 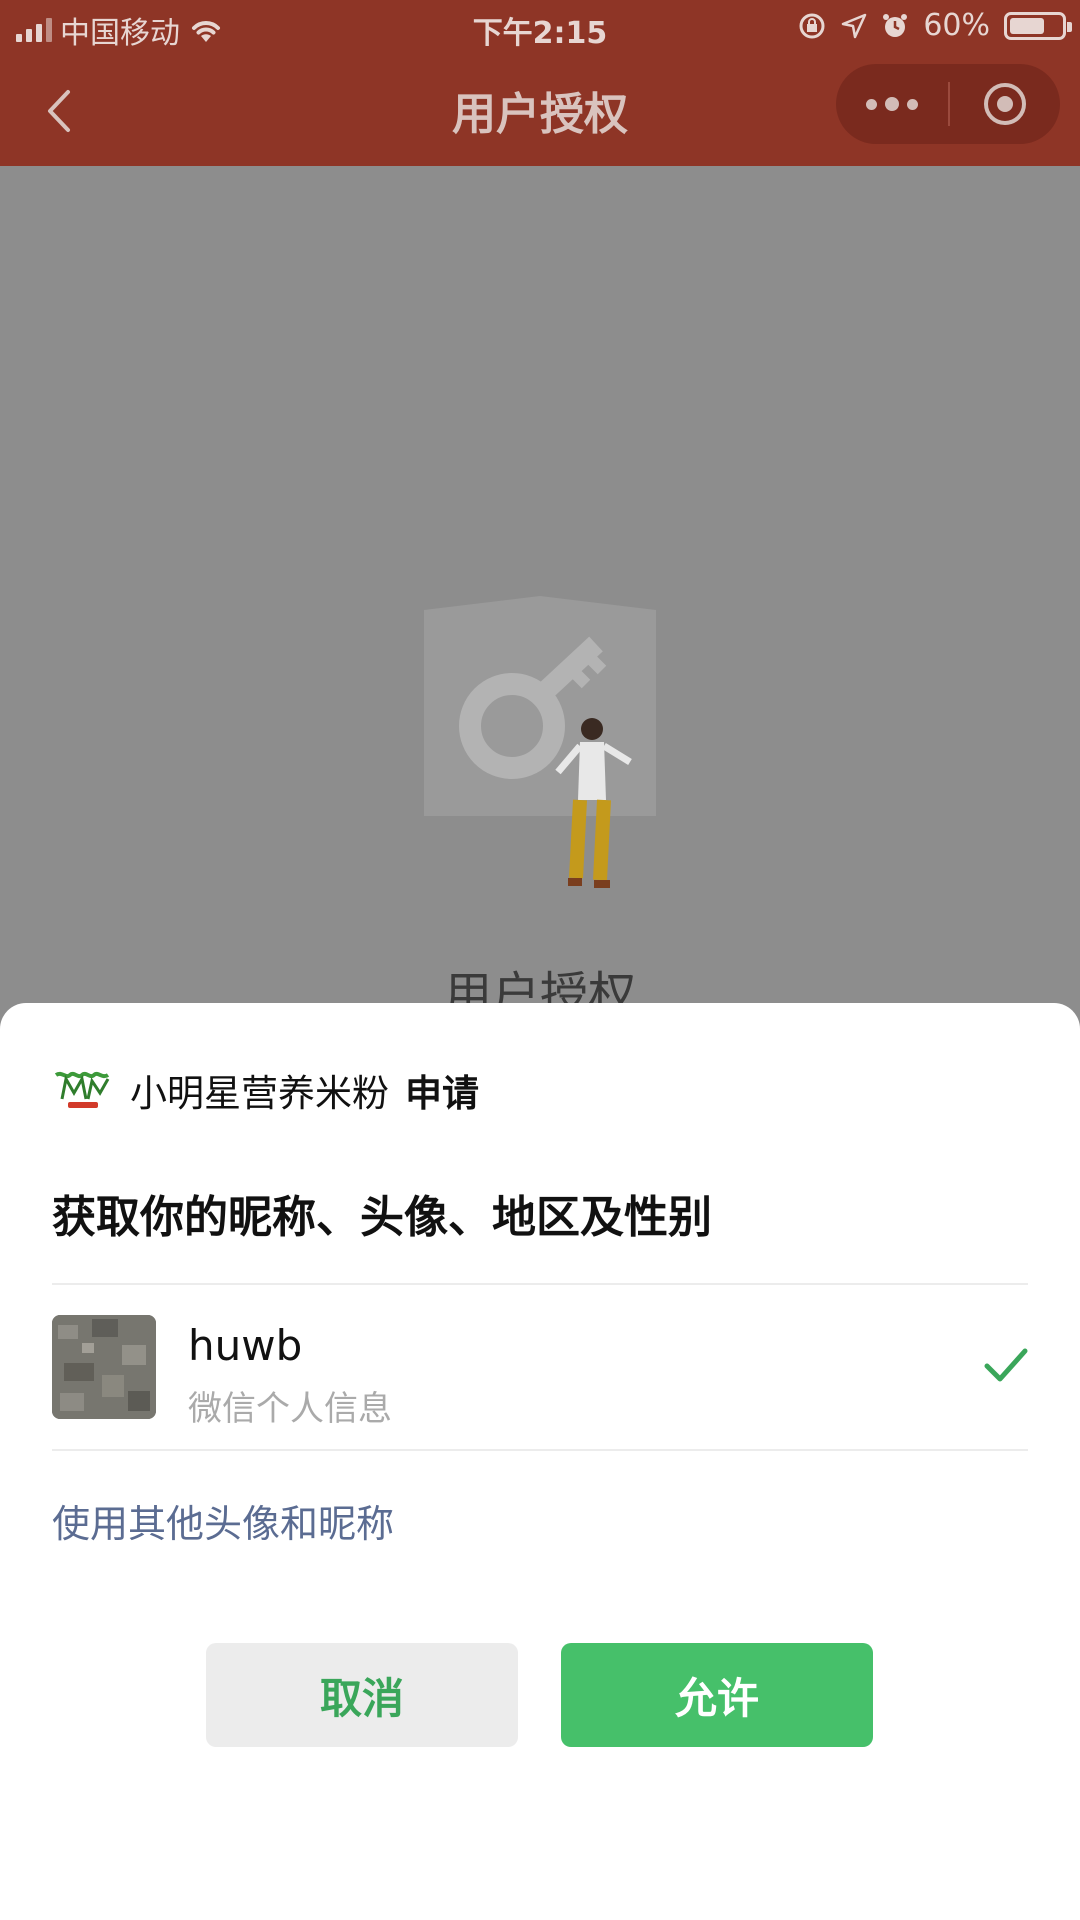 I want to click on account-subtitle: 微信个人信息, so click(x=290, y=1409).